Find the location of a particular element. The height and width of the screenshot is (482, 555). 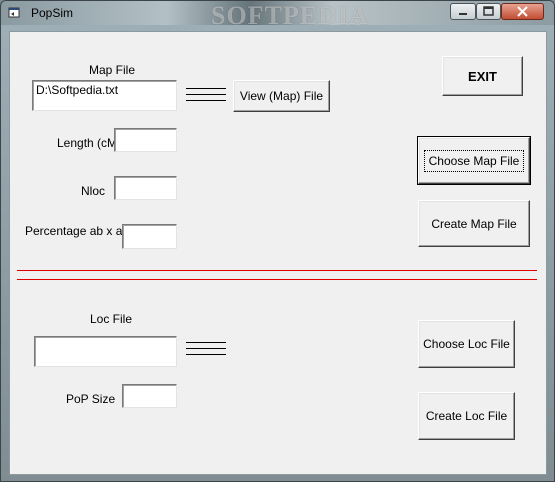

map-file-field: D:\Softpedia.txt is located at coordinates (104, 95).